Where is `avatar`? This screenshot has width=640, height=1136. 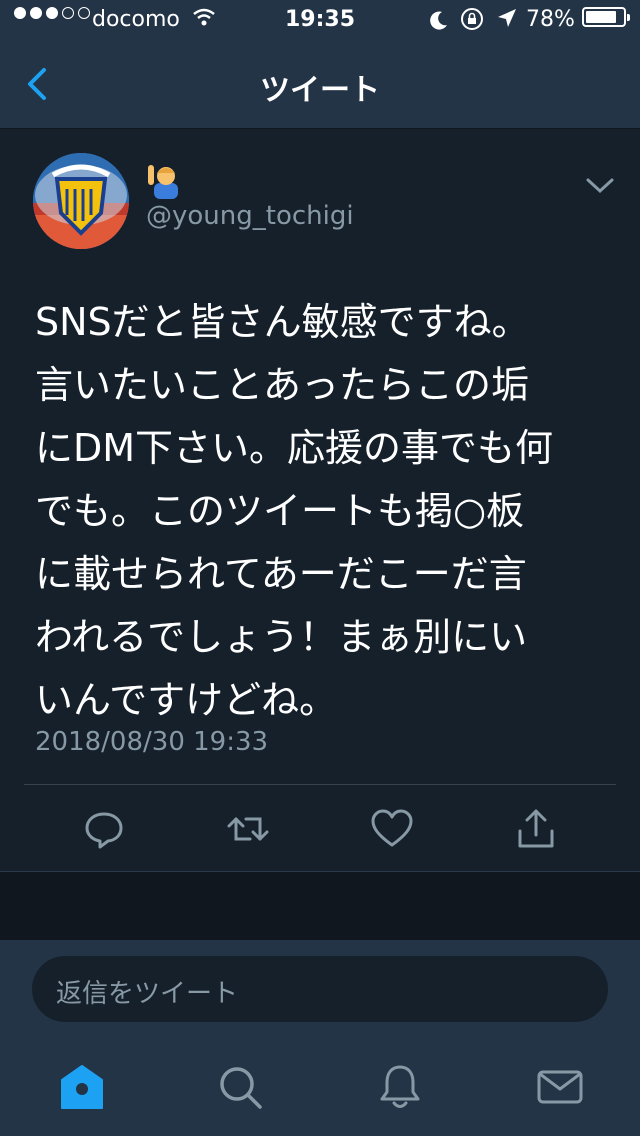 avatar is located at coordinates (81, 201).